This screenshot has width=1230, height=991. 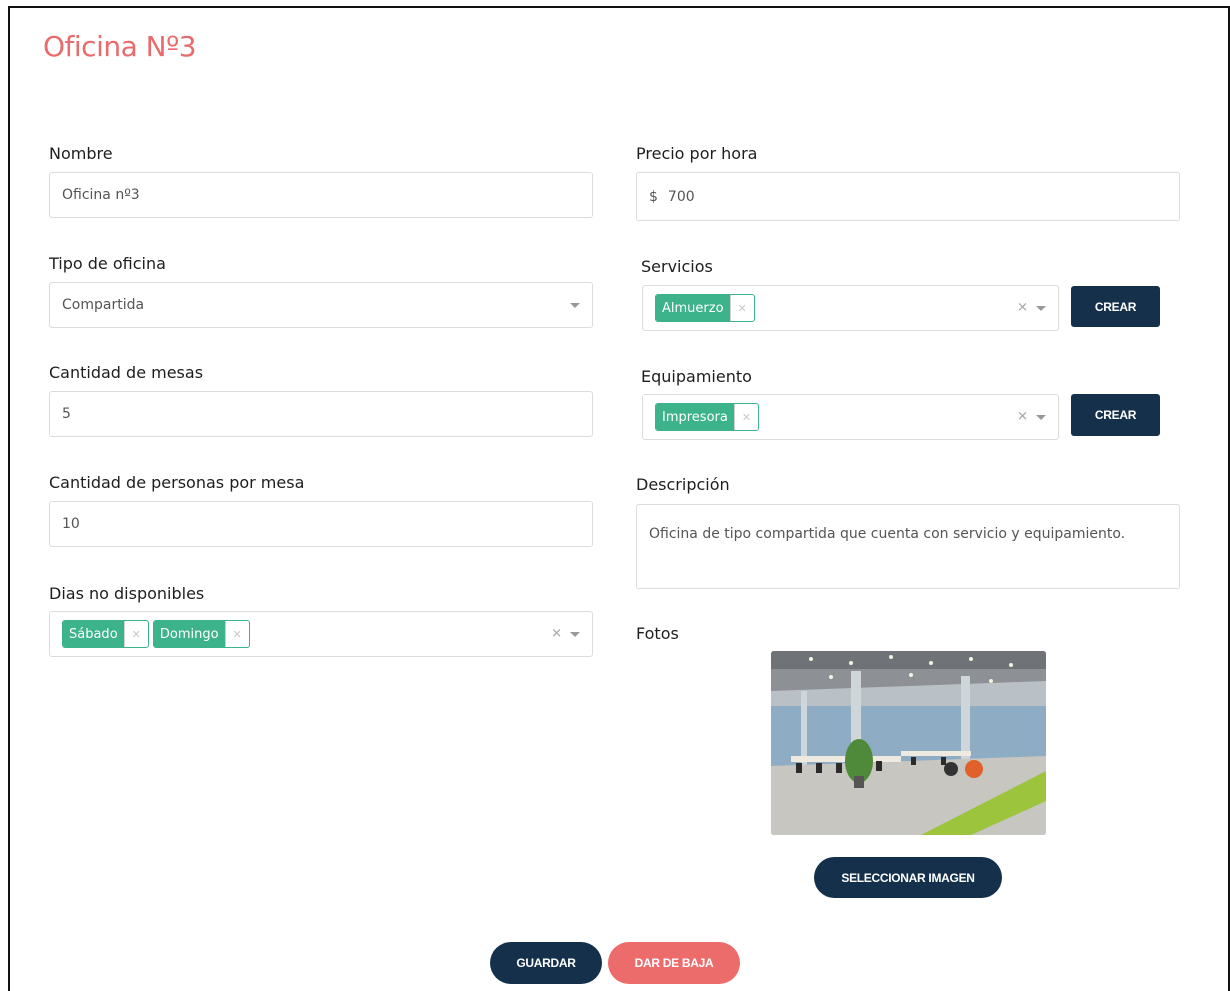 What do you see at coordinates (71, 524) in the screenshot?
I see `personas-value: 10` at bounding box center [71, 524].